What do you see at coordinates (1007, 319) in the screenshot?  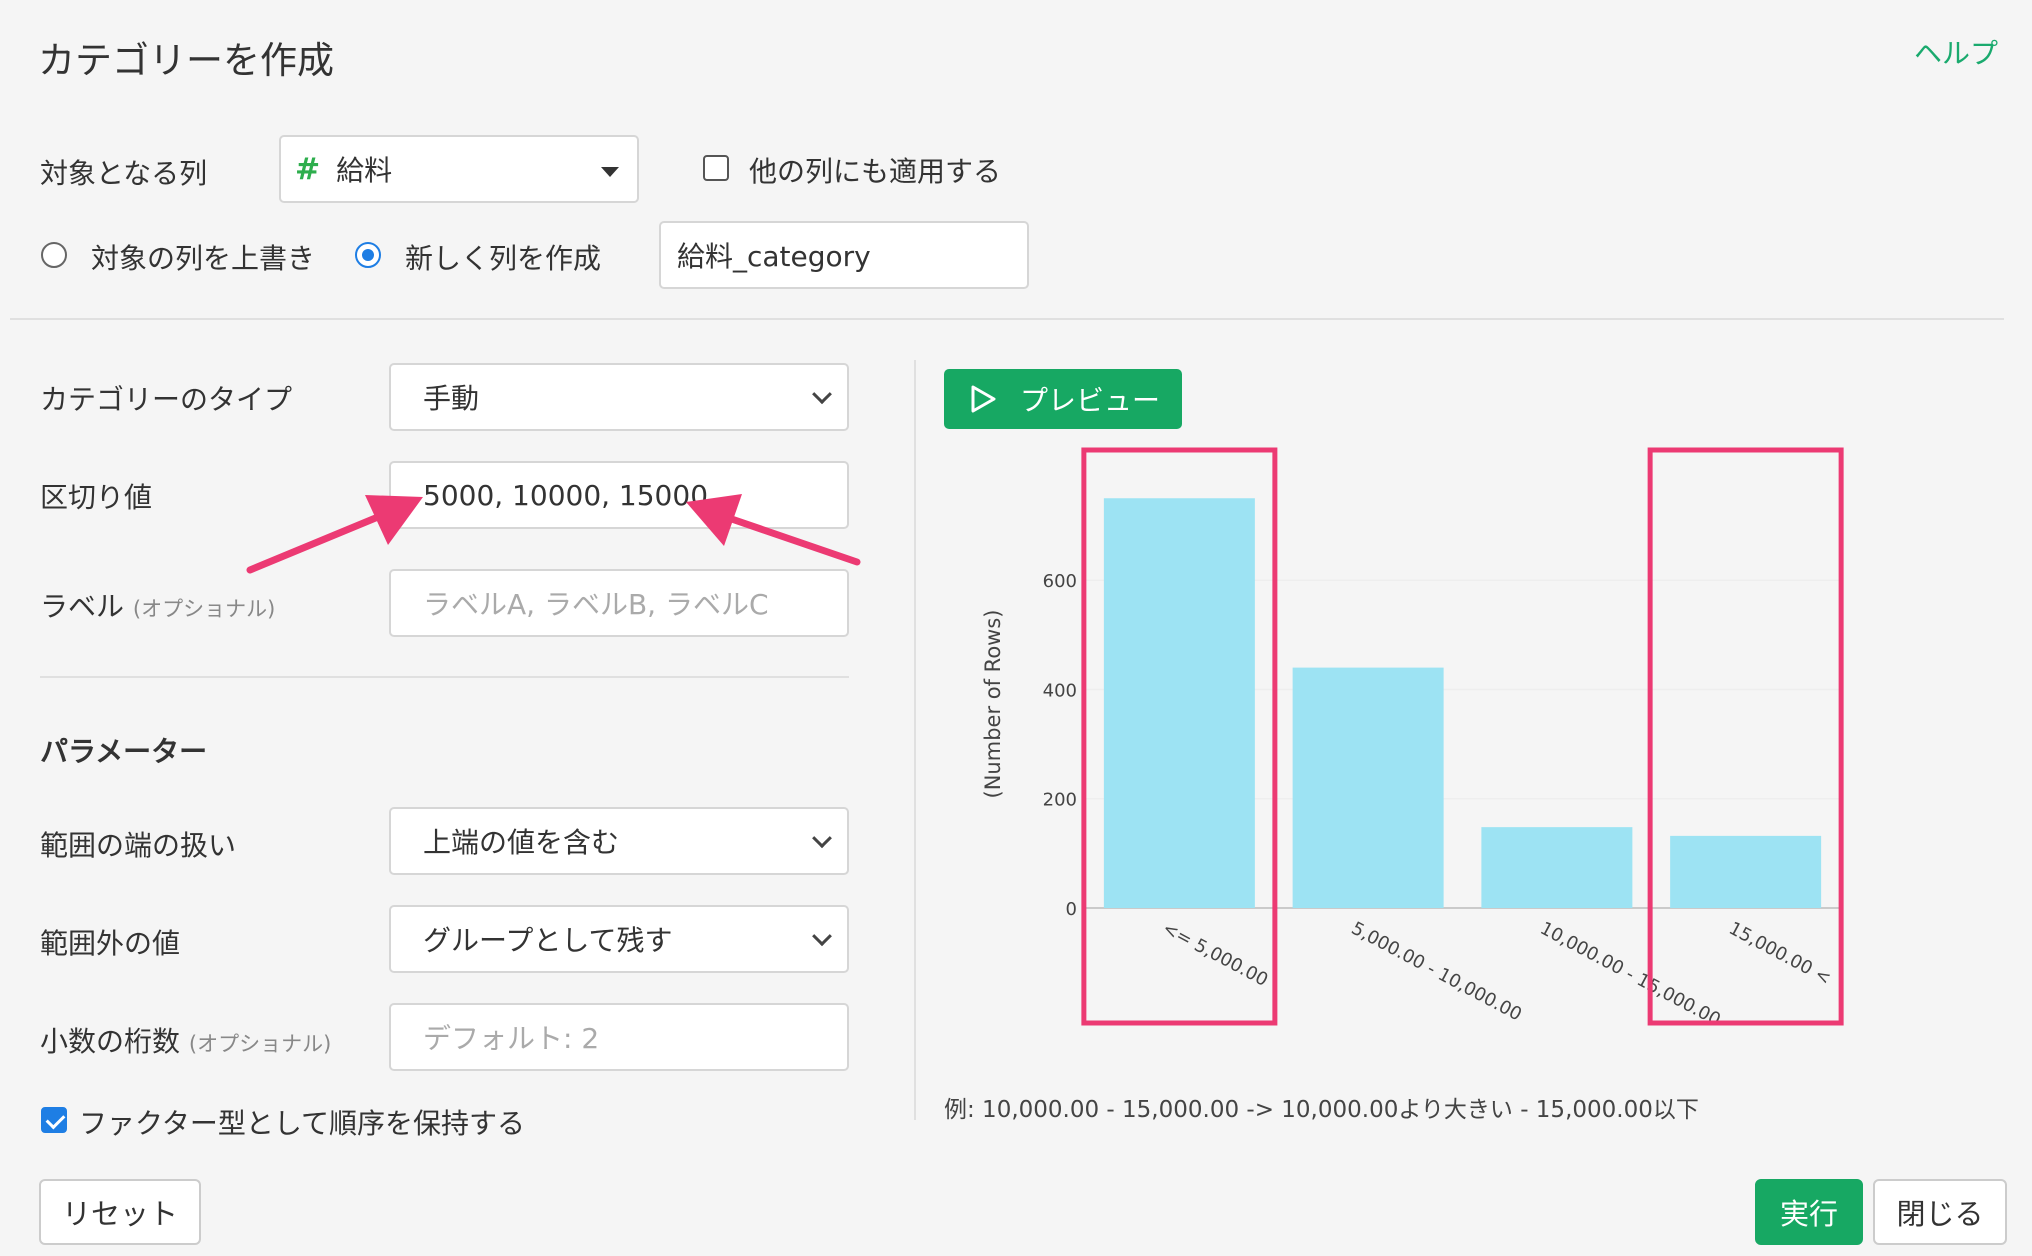 I see `section-divider` at bounding box center [1007, 319].